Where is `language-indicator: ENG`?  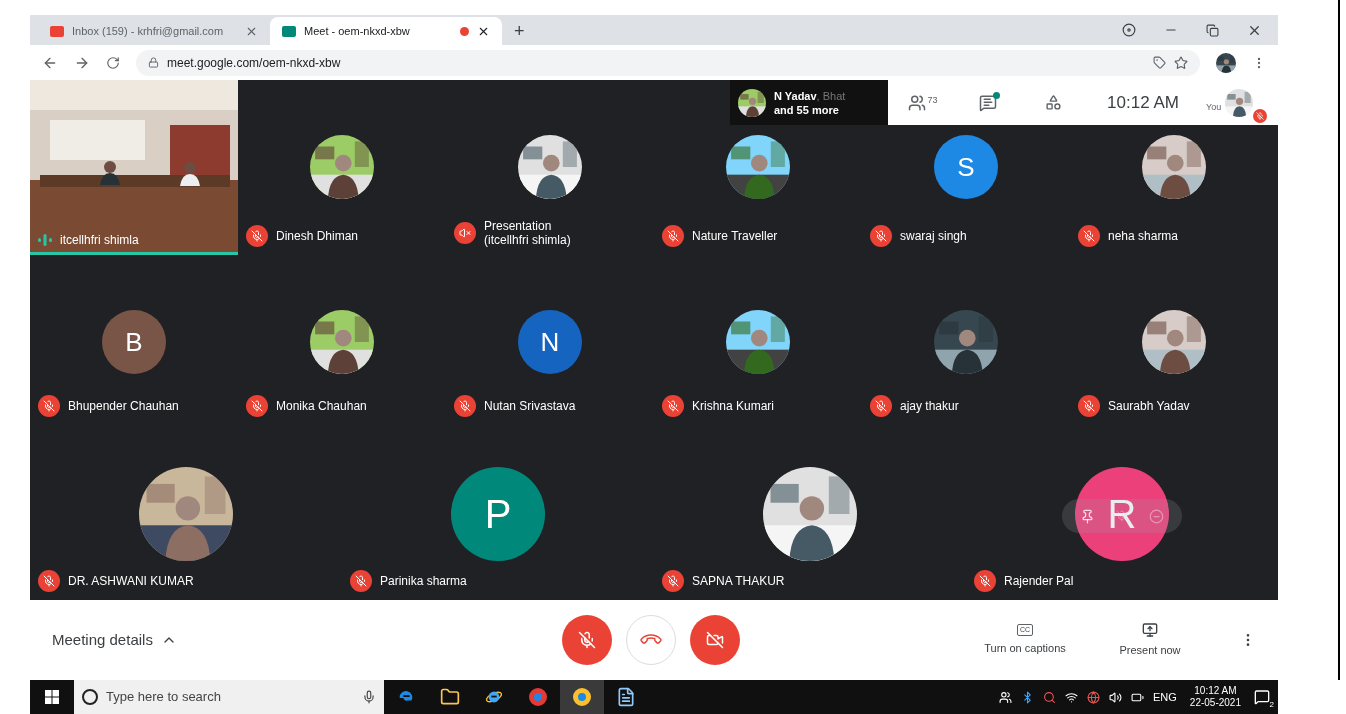 language-indicator: ENG is located at coordinates (1165, 697).